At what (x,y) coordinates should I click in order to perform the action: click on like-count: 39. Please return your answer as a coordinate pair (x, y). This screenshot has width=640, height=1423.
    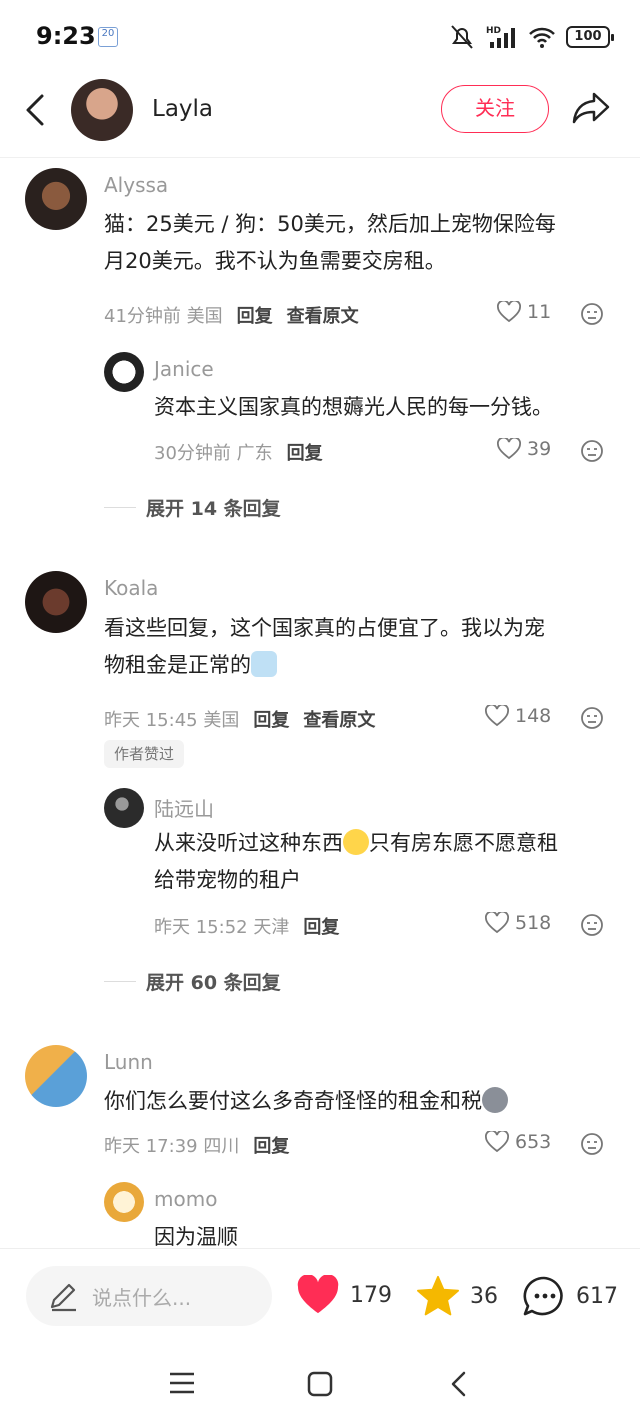
    Looking at the image, I should click on (539, 449).